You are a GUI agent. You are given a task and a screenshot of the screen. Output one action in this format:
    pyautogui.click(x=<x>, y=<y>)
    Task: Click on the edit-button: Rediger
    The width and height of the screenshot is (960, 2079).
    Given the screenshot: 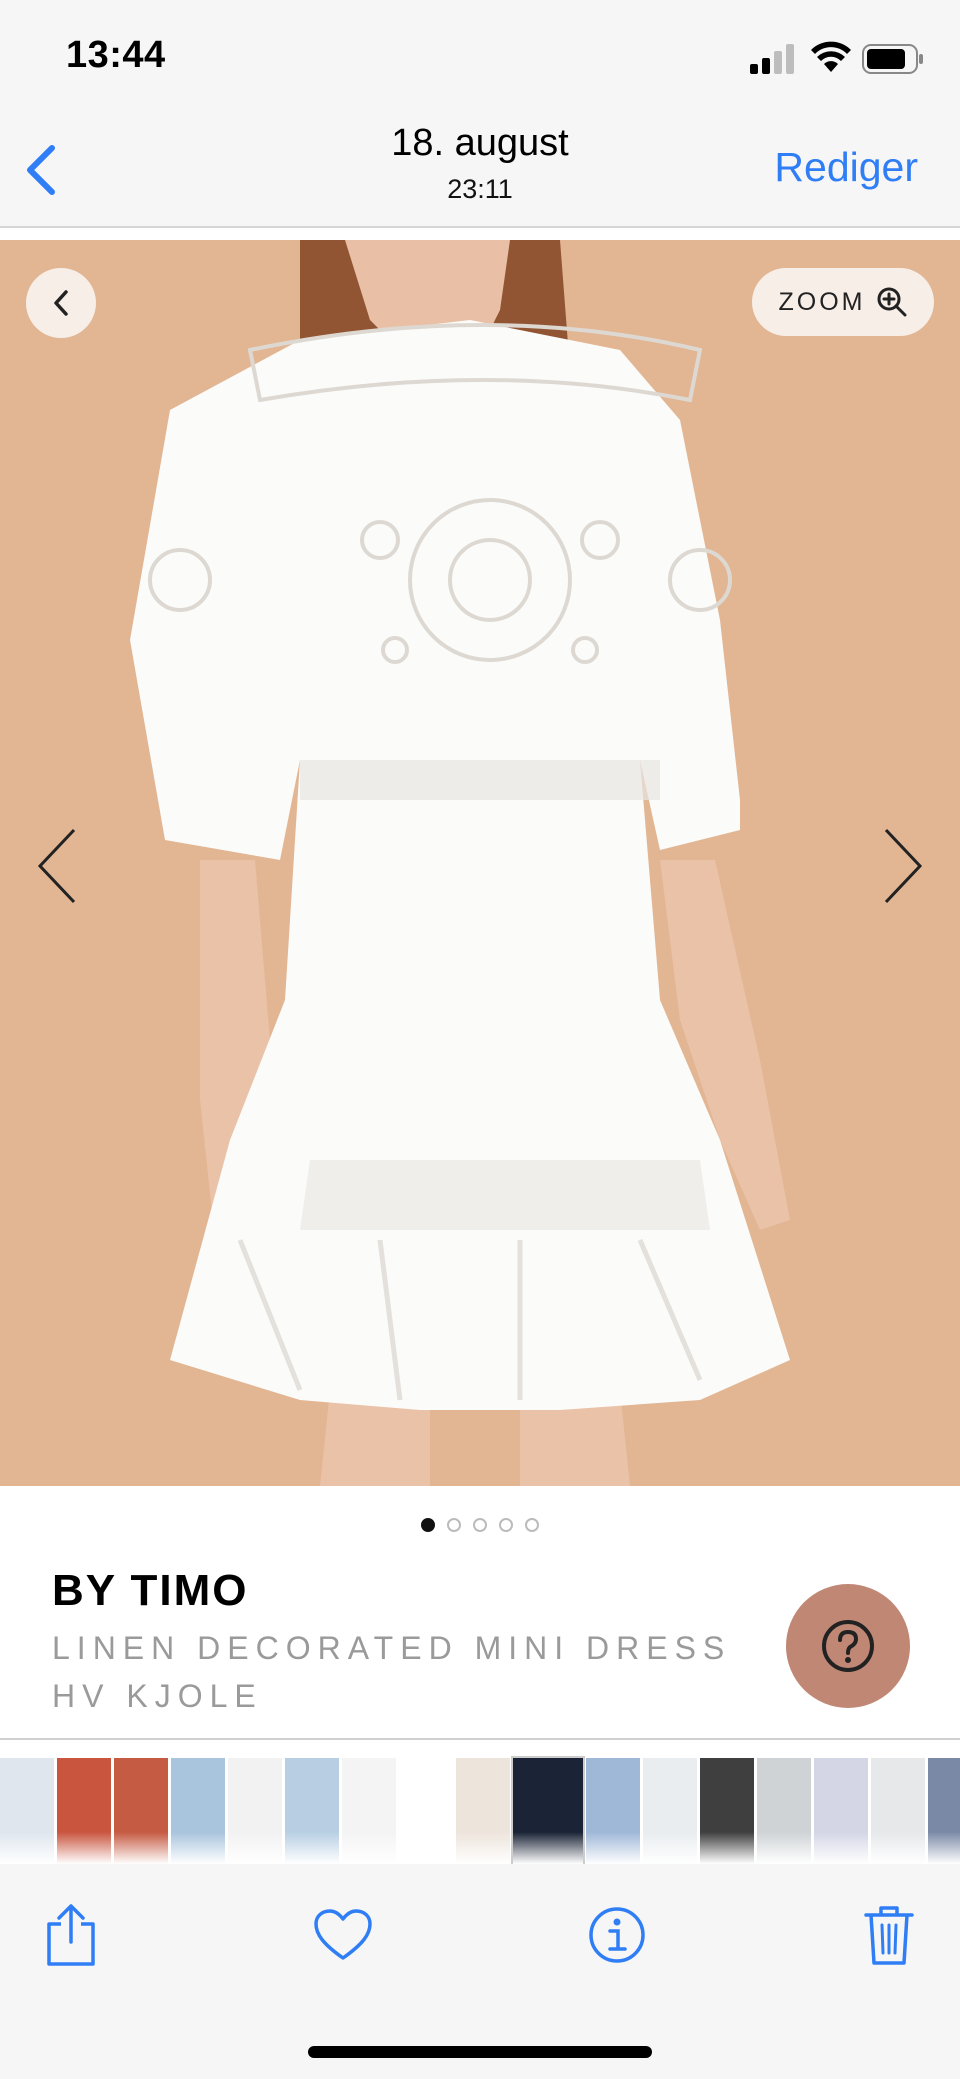 What is the action you would take?
    pyautogui.click(x=846, y=167)
    